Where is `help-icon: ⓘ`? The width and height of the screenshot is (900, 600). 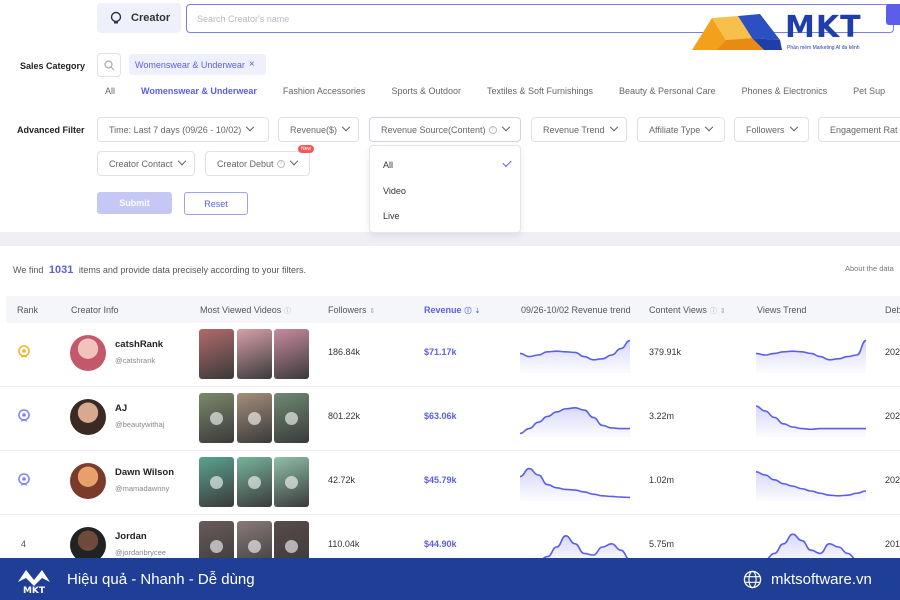 help-icon: ⓘ is located at coordinates (468, 311).